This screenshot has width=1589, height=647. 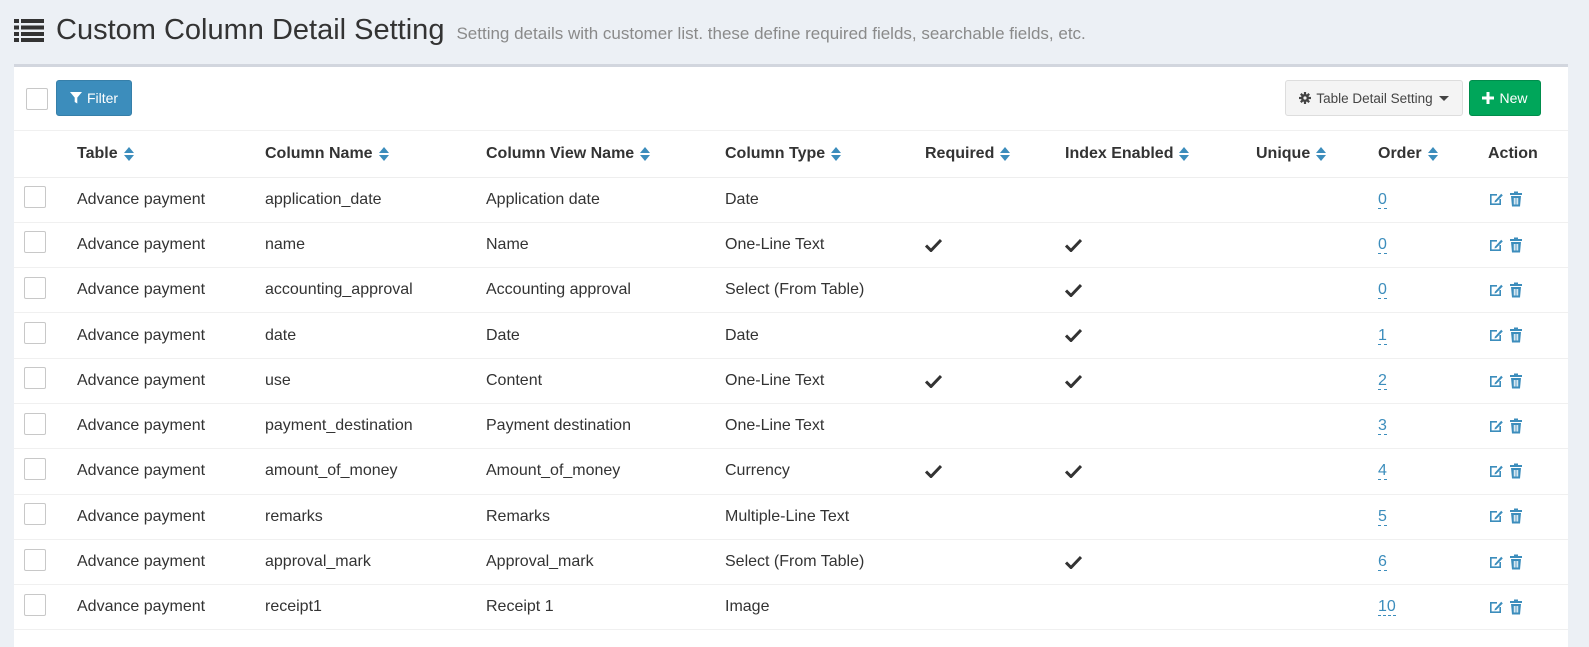 I want to click on order-edit-link: 6, so click(x=1382, y=562).